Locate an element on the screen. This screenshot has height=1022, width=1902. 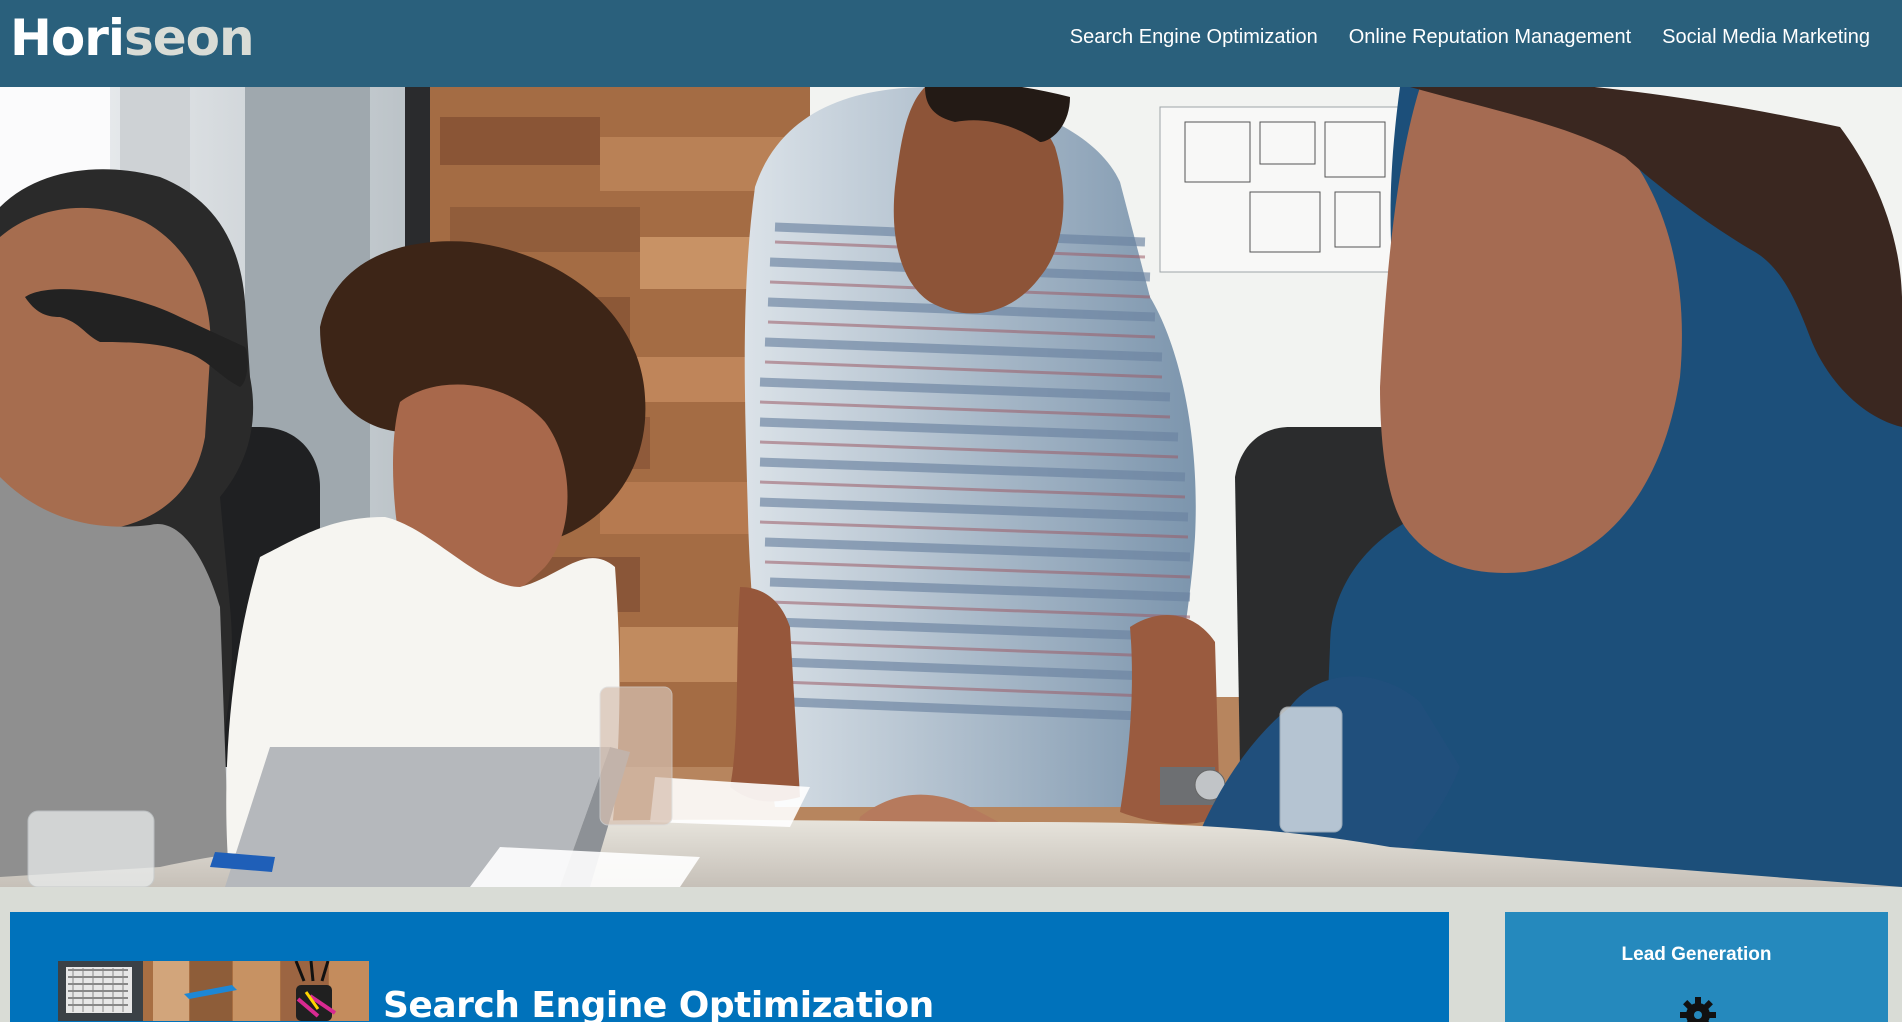
logo-main: Hori is located at coordinates (67, 38).